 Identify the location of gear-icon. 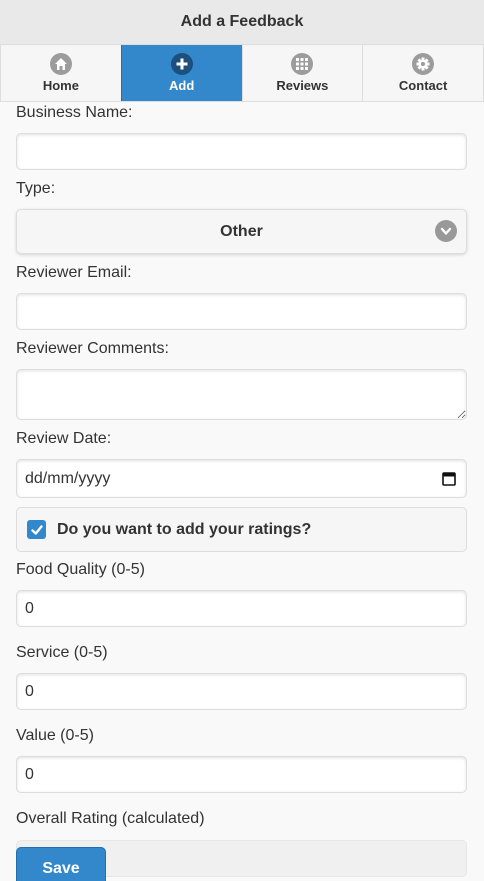
(423, 64).